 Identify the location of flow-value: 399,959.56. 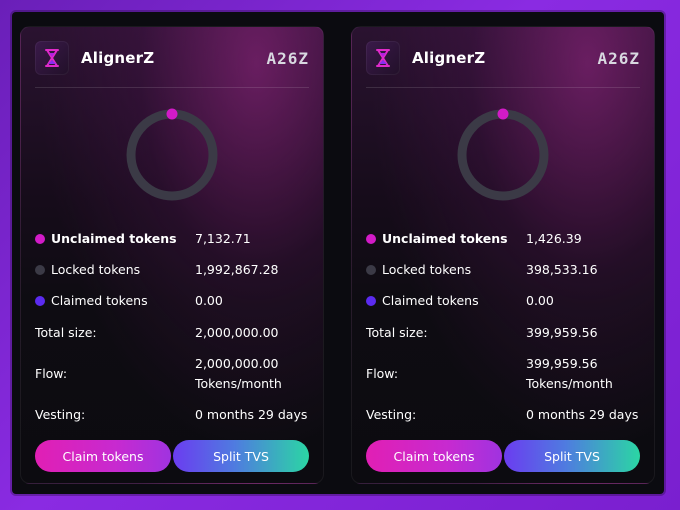
(562, 363).